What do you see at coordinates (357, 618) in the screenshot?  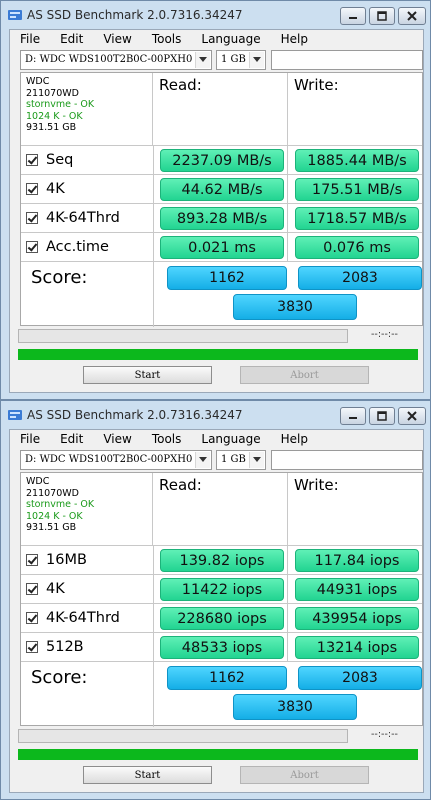 I see `write-value: 439954 iops` at bounding box center [357, 618].